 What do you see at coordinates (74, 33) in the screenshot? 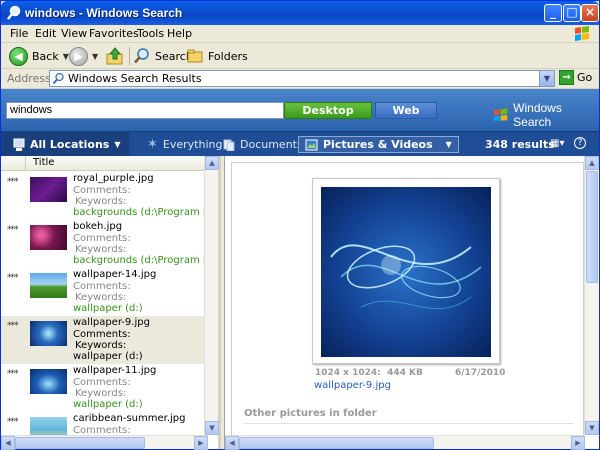
I see `menu-view: View` at bounding box center [74, 33].